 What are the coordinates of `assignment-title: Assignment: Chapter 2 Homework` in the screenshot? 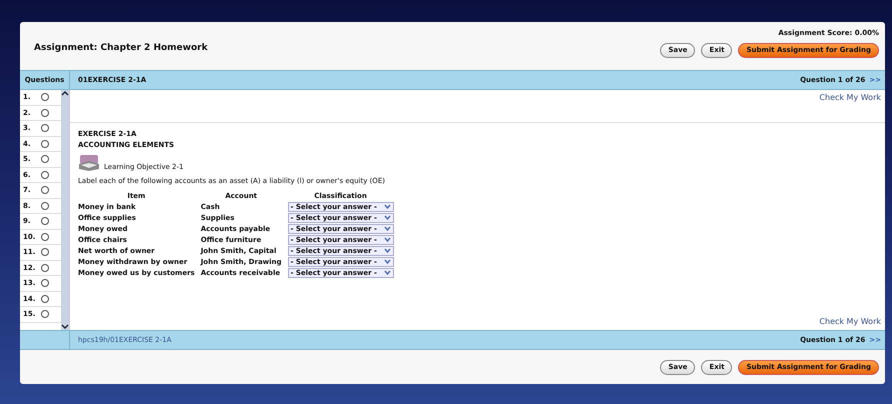 It's located at (121, 48).